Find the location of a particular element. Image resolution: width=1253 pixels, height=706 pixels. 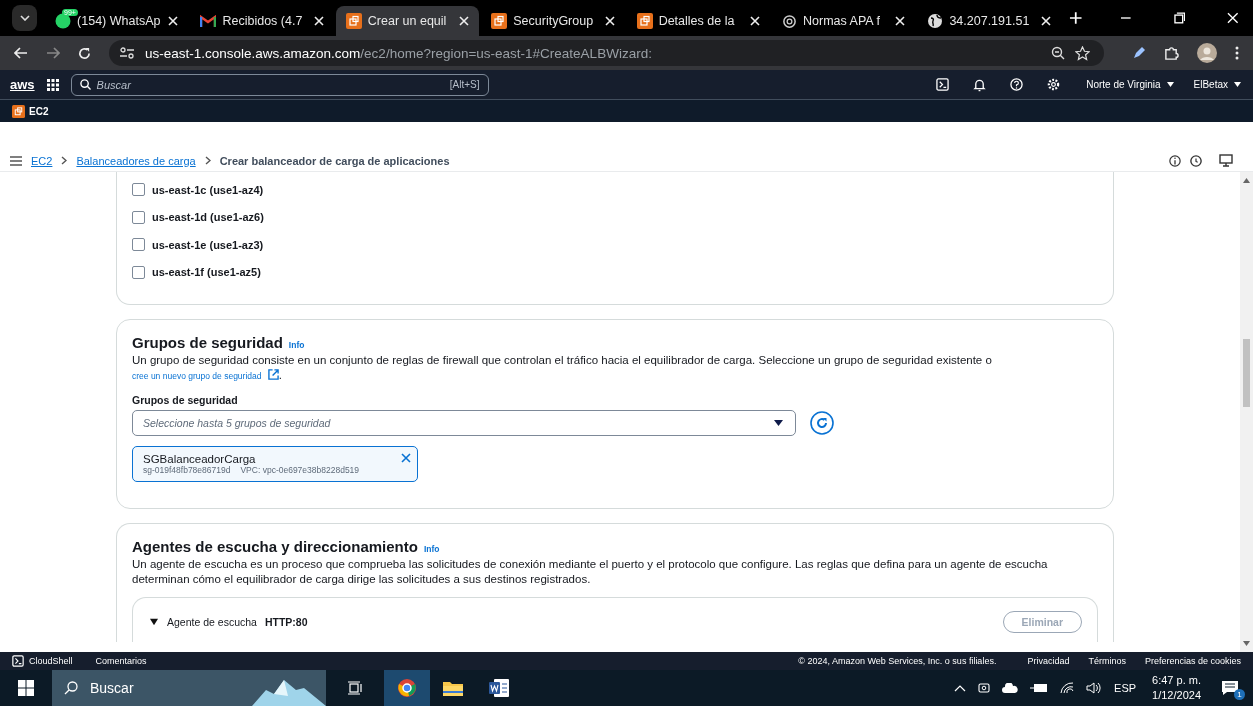

breadcrumb-link: EC2 is located at coordinates (42, 160).